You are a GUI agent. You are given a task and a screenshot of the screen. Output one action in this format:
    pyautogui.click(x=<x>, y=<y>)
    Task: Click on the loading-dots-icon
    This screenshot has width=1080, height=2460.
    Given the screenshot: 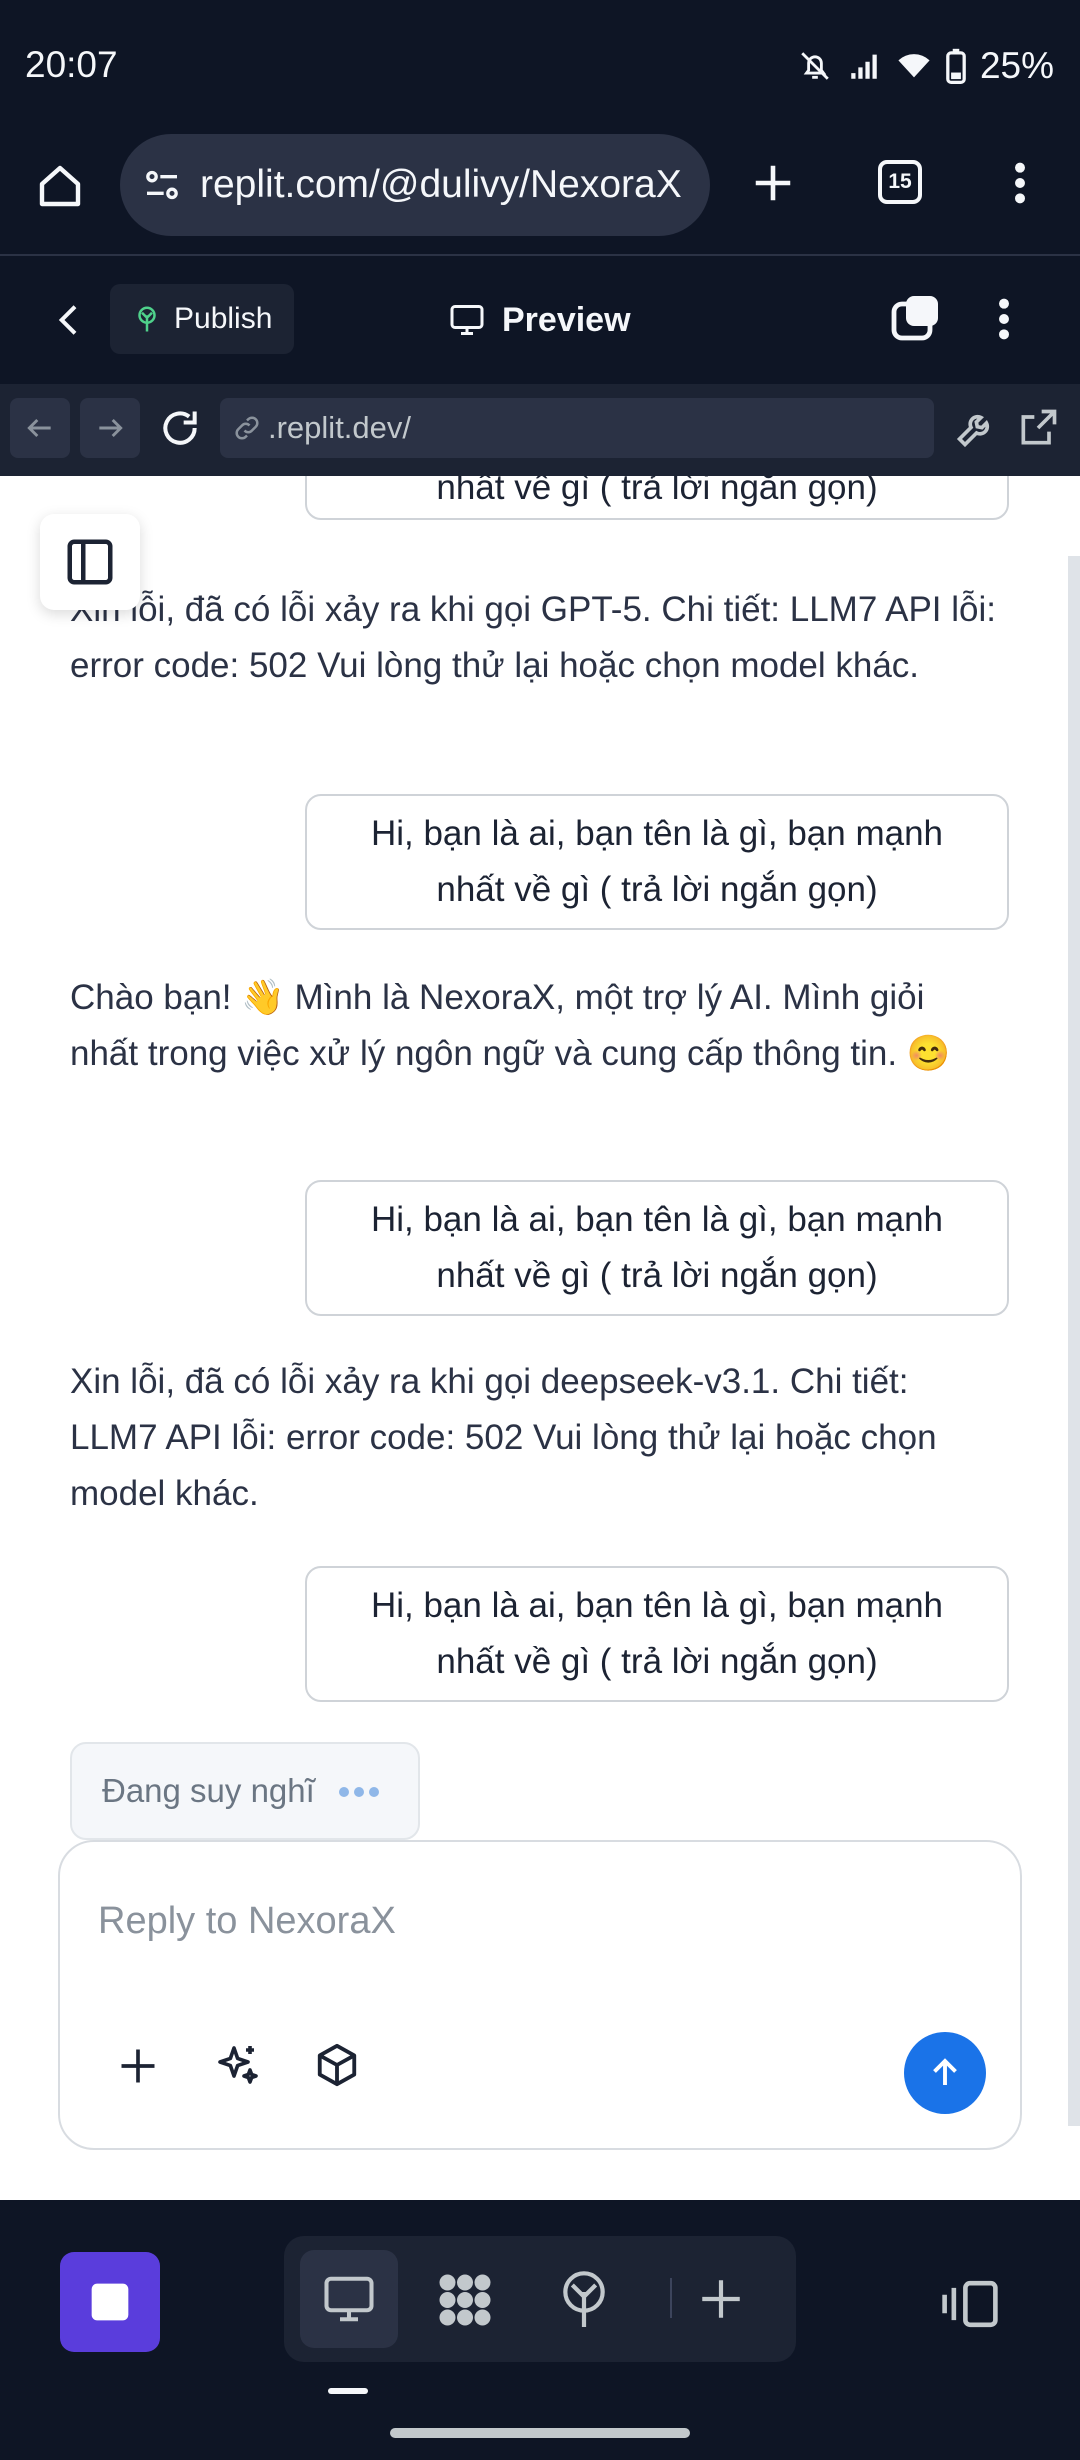 What is the action you would take?
    pyautogui.click(x=361, y=1791)
    